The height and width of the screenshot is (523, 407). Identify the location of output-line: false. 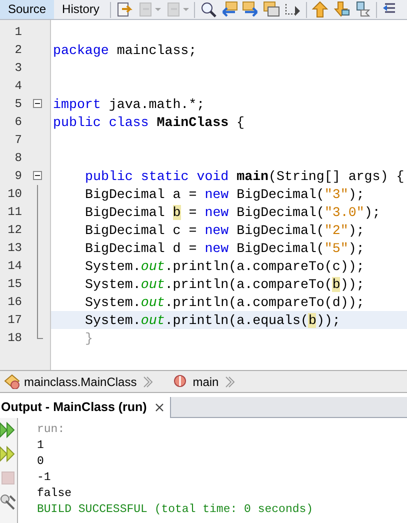
(54, 493).